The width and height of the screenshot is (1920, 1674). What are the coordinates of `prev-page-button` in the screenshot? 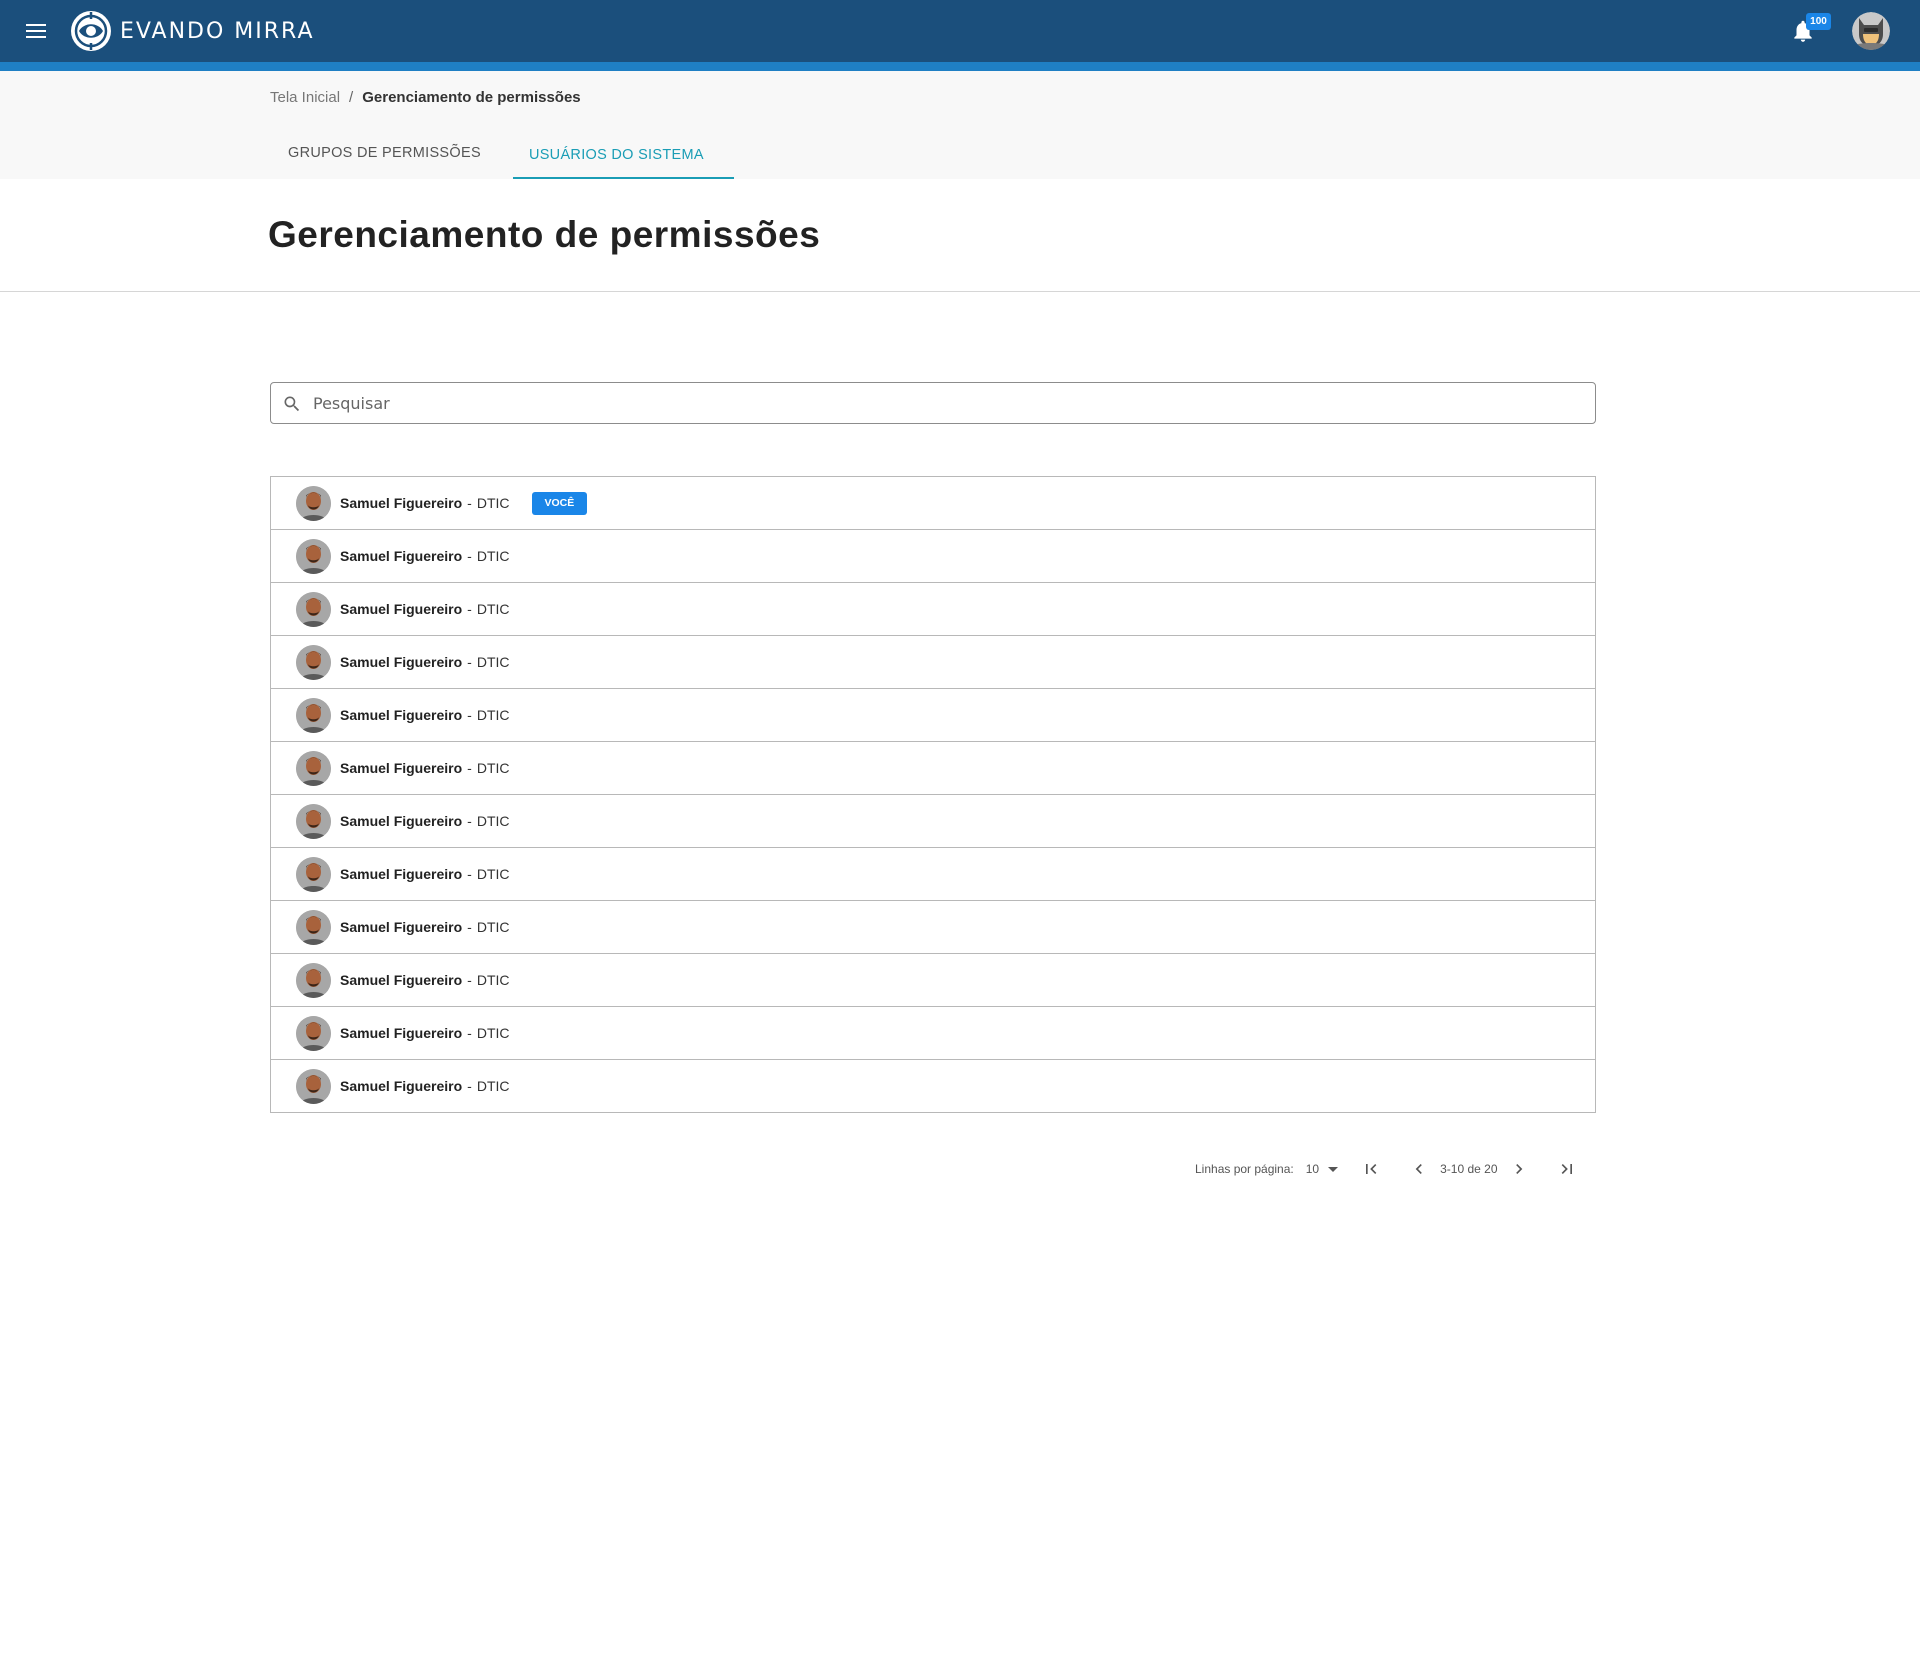 It's located at (1419, 1169).